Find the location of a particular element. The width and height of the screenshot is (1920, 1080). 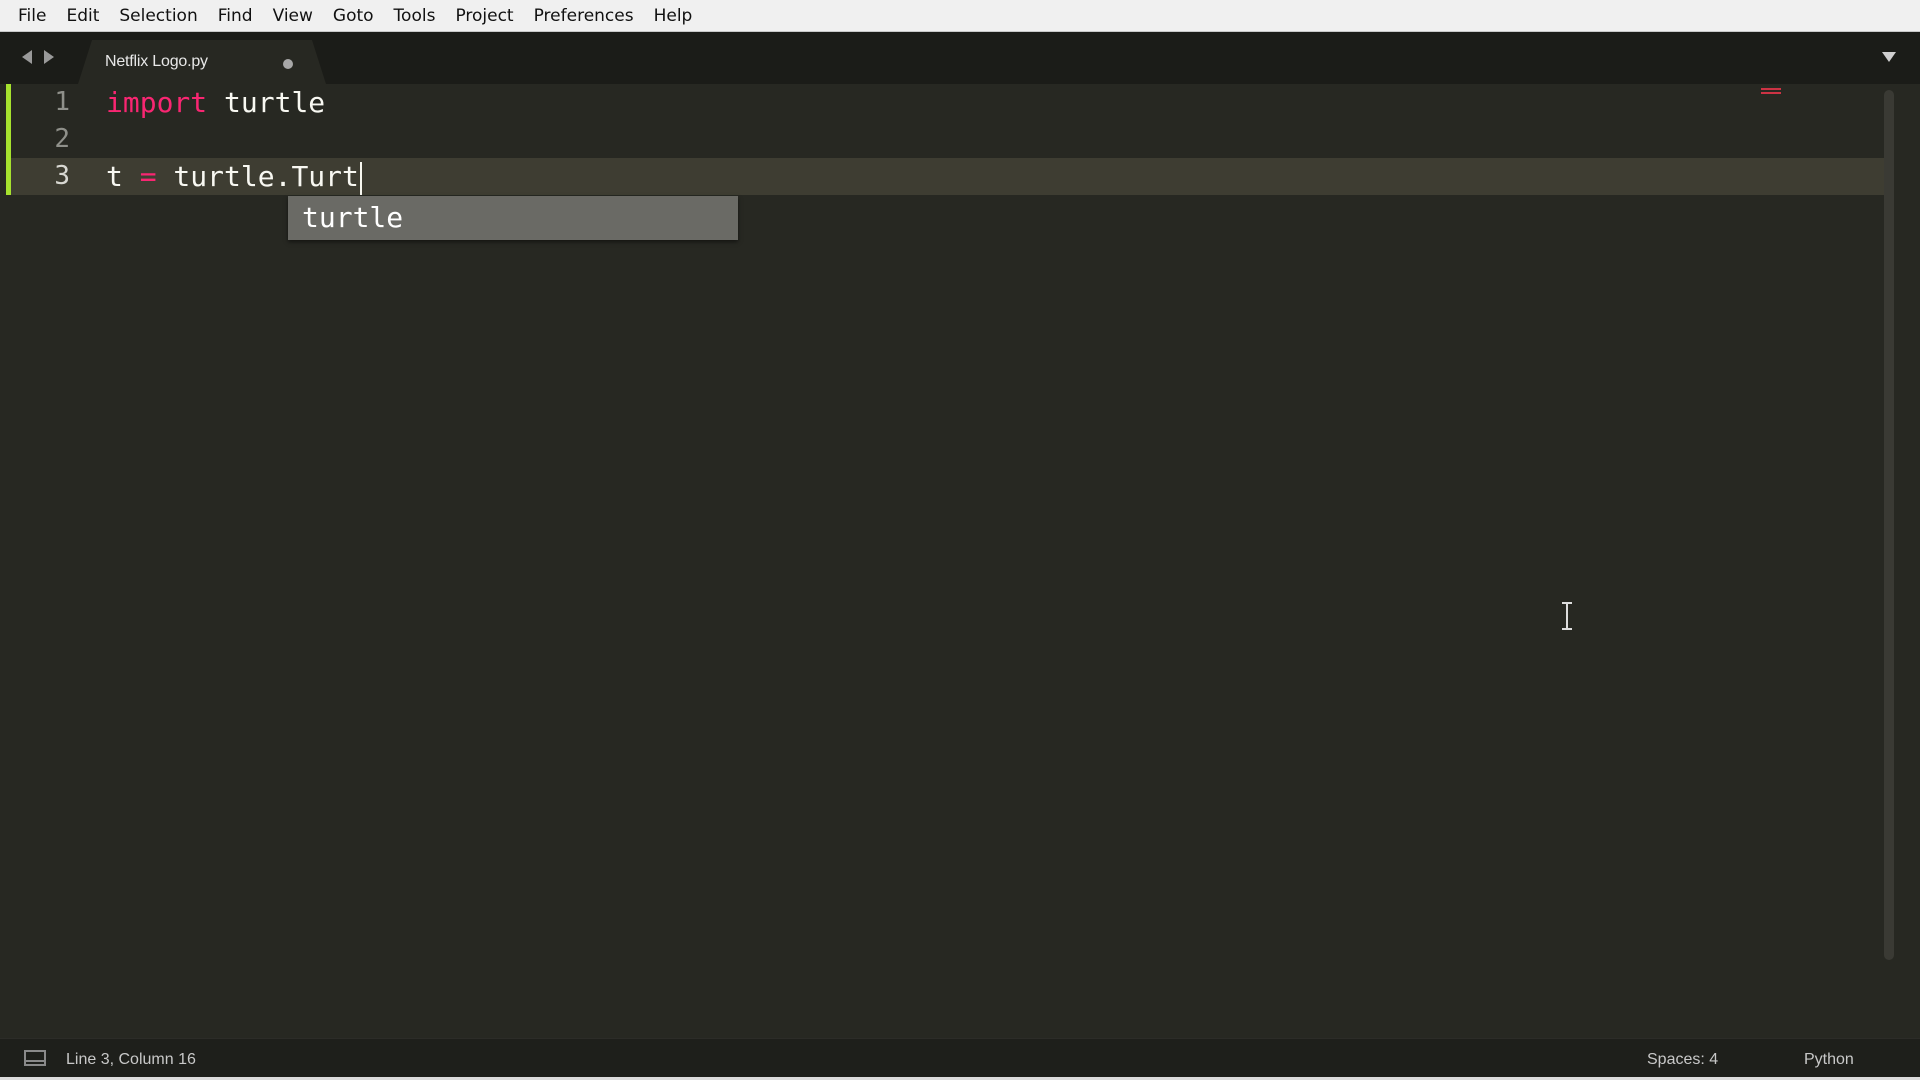

tab-bar: Netflix Logo.py is located at coordinates (960, 58).